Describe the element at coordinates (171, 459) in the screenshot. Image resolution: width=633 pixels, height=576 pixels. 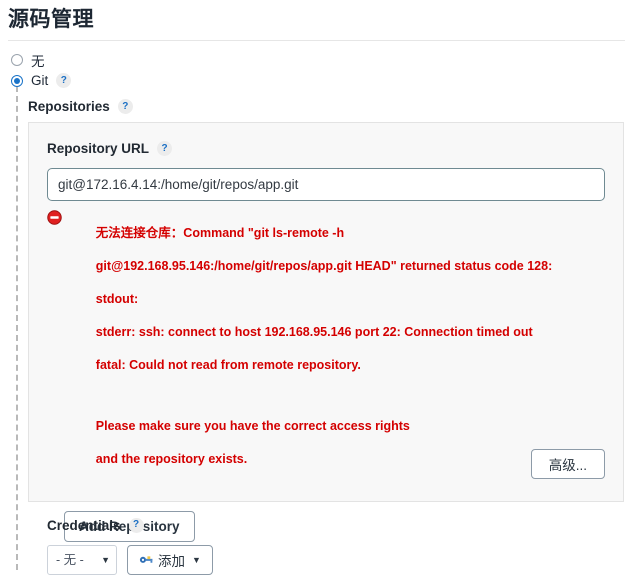
I see `error-line-7: and the repository exists.` at that location.